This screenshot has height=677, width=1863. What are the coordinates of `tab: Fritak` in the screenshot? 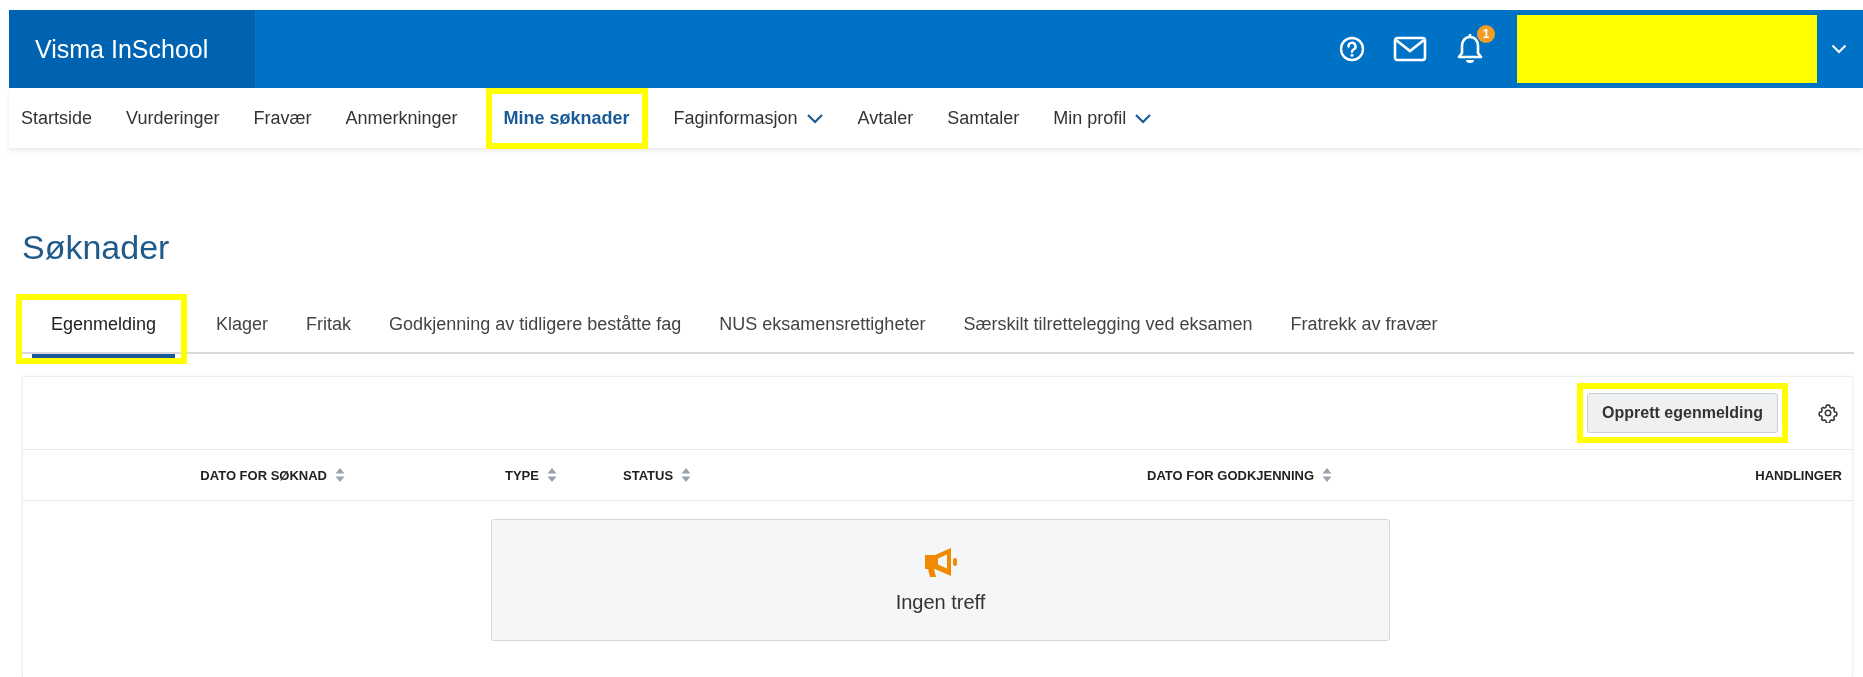 It's located at (329, 328).